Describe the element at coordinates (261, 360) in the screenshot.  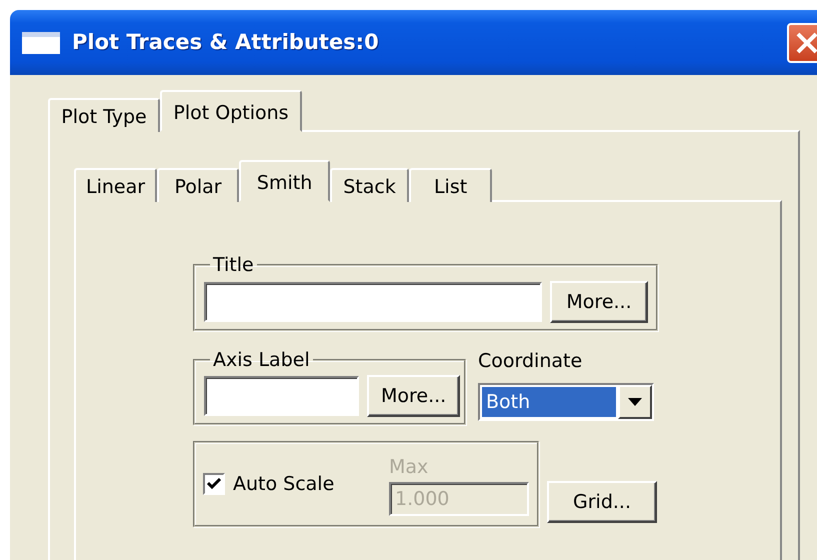
I see `group-label: Axis Label` at that location.